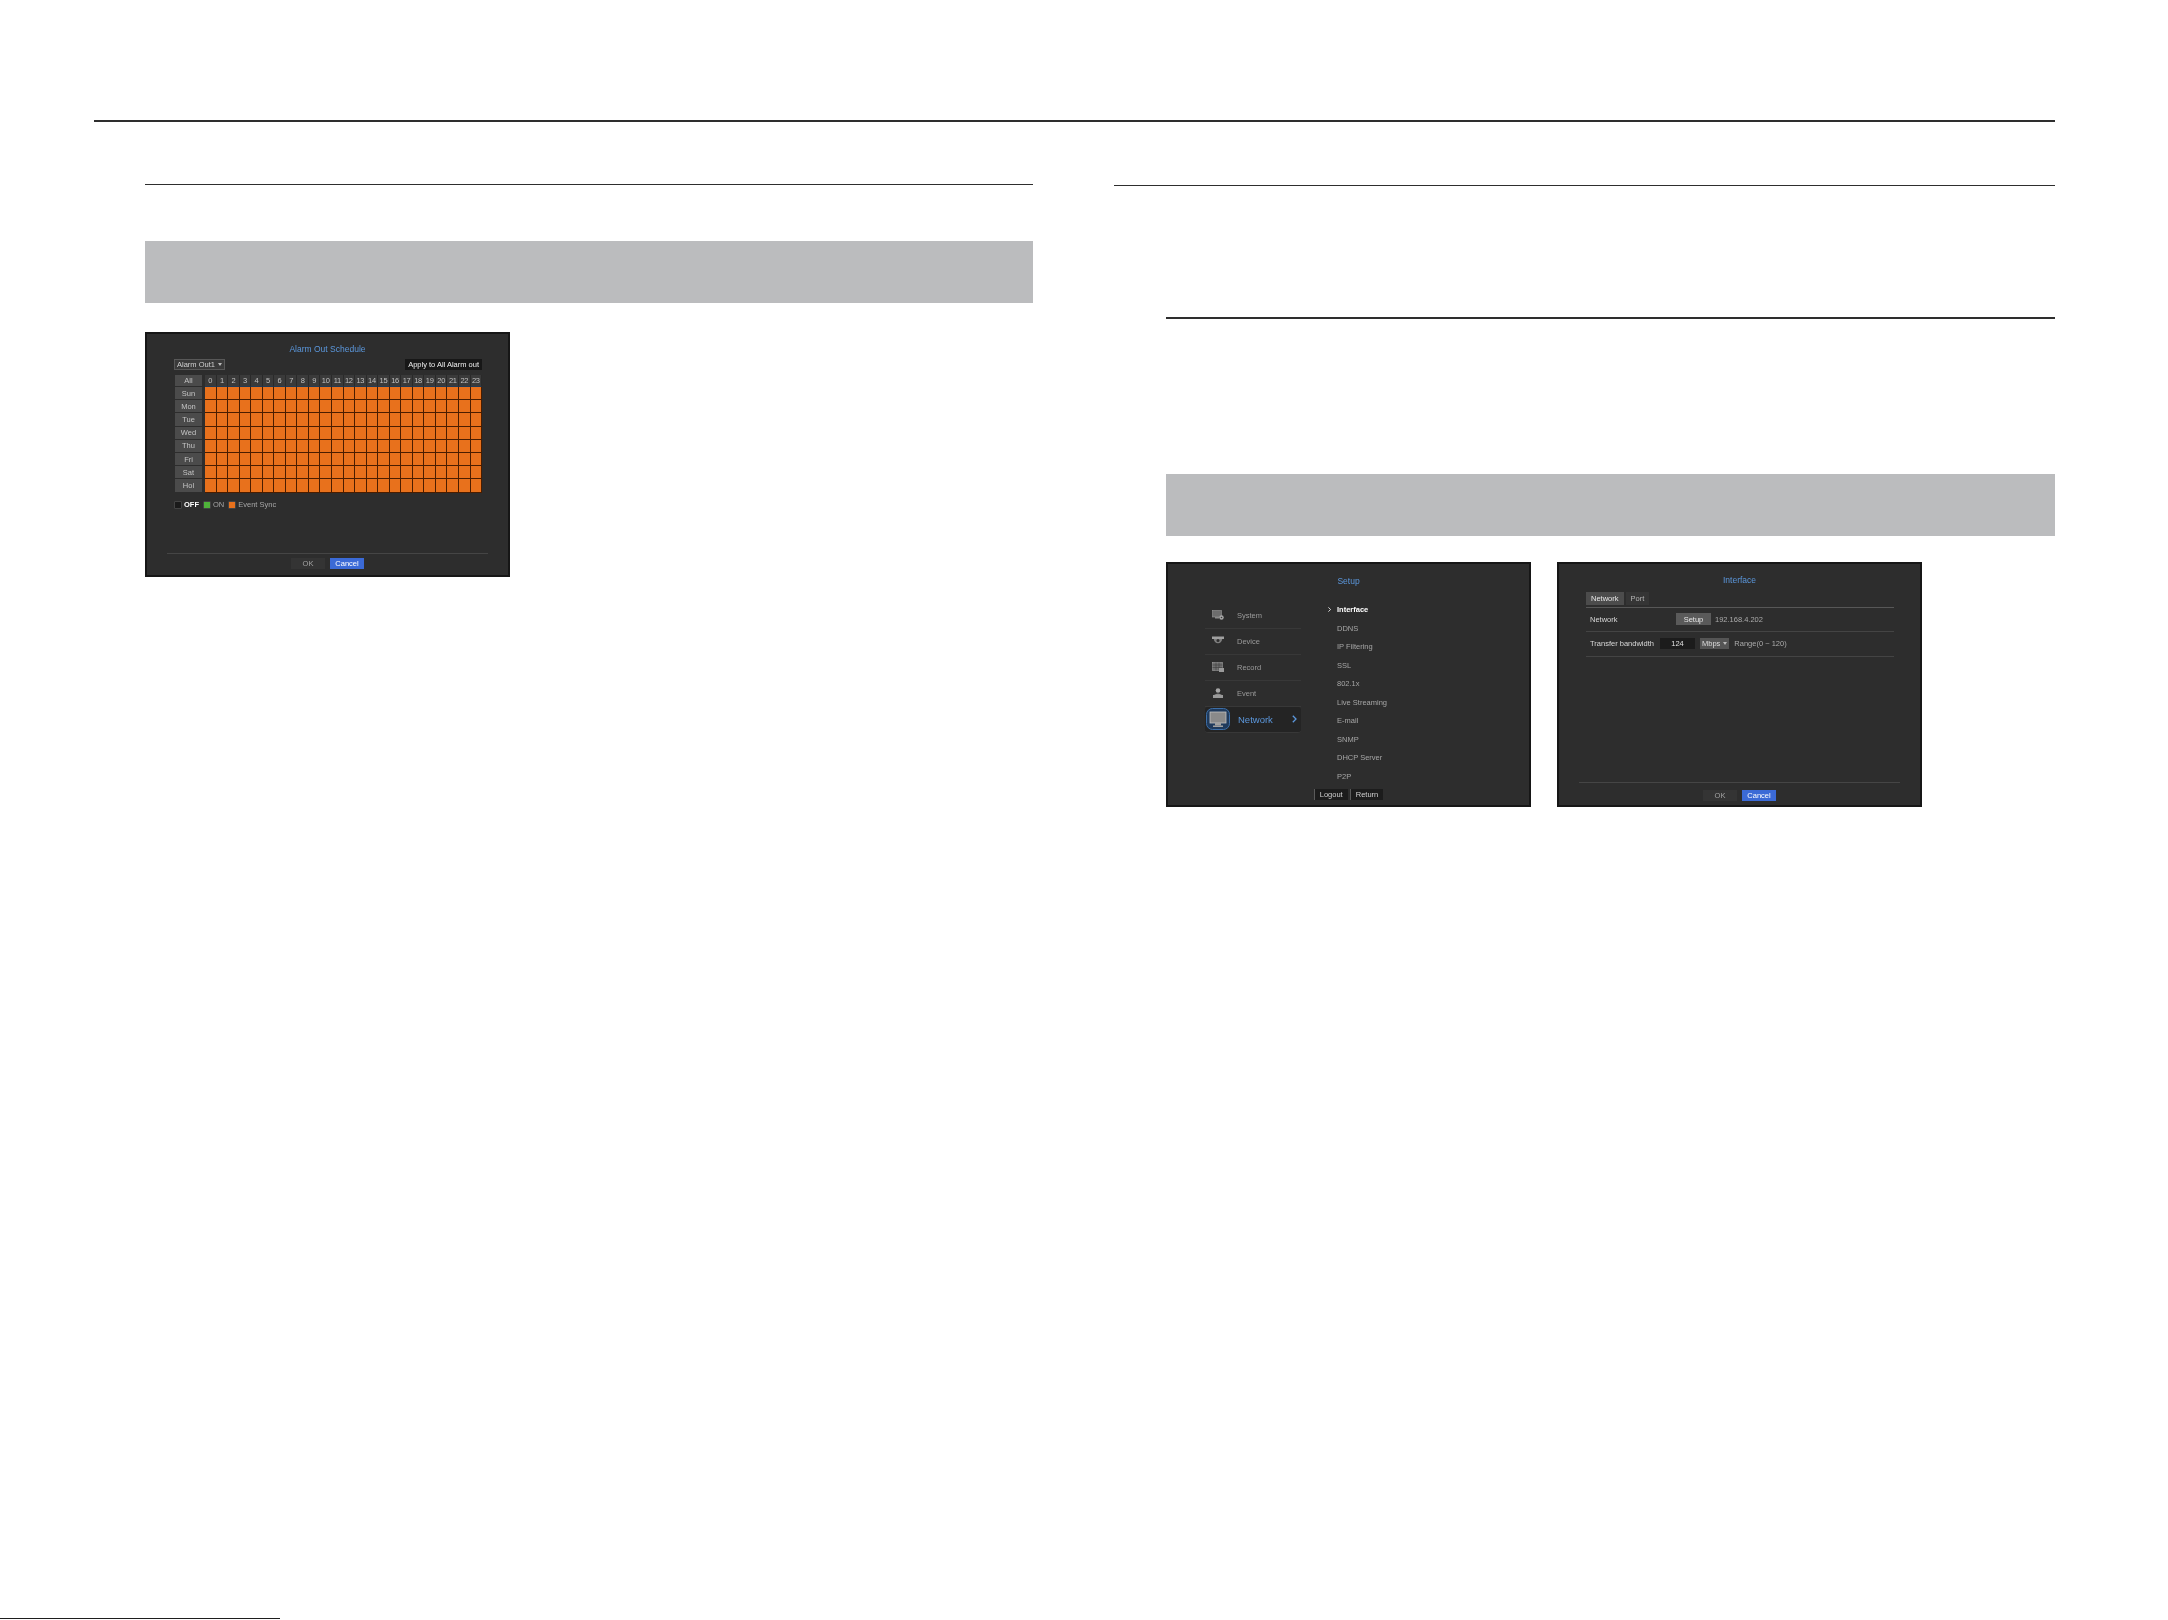 The height and width of the screenshot is (1620, 2168). Describe the element at coordinates (1253, 719) in the screenshot. I see `menu-item: Network` at that location.